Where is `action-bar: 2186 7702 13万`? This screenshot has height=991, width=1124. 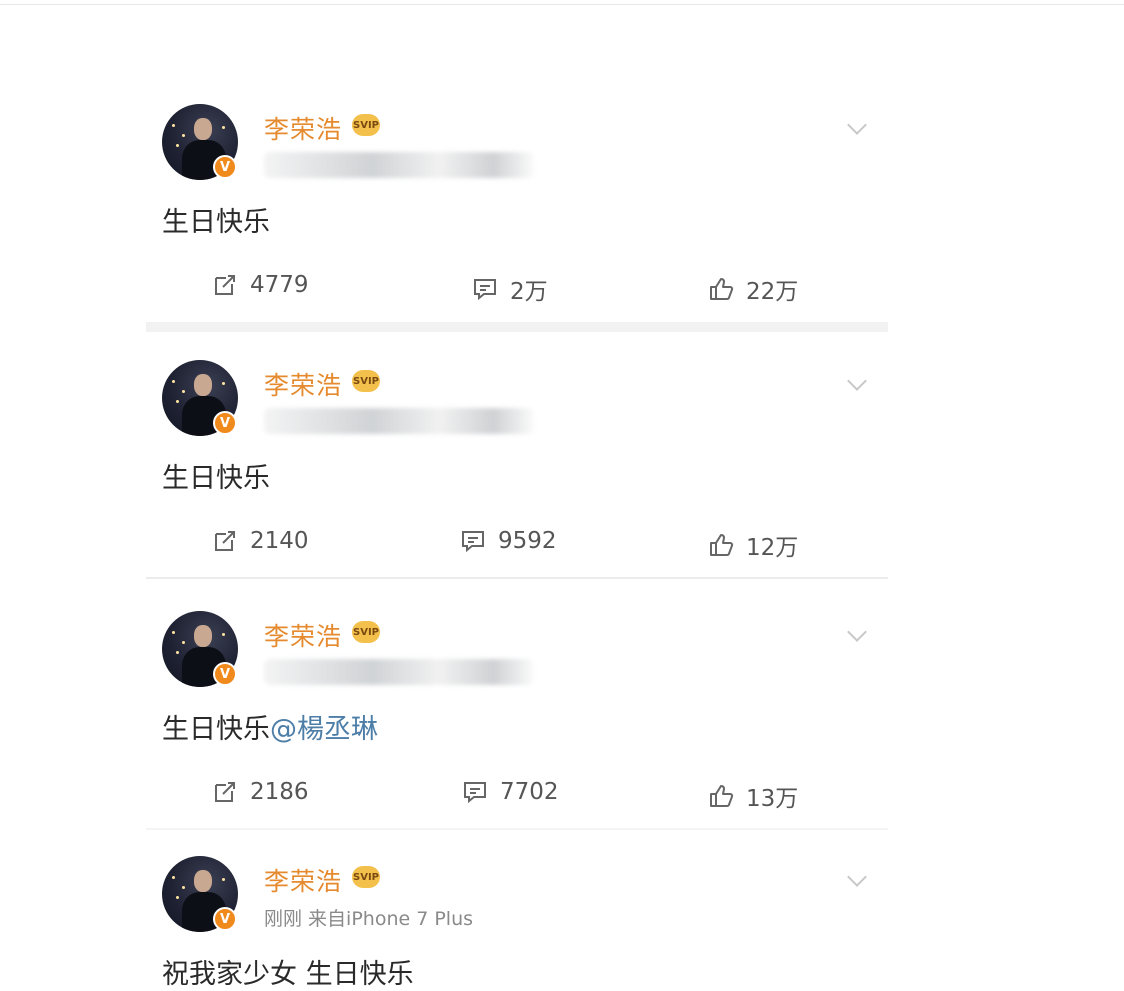
action-bar: 2186 7702 13万 is located at coordinates (517, 797).